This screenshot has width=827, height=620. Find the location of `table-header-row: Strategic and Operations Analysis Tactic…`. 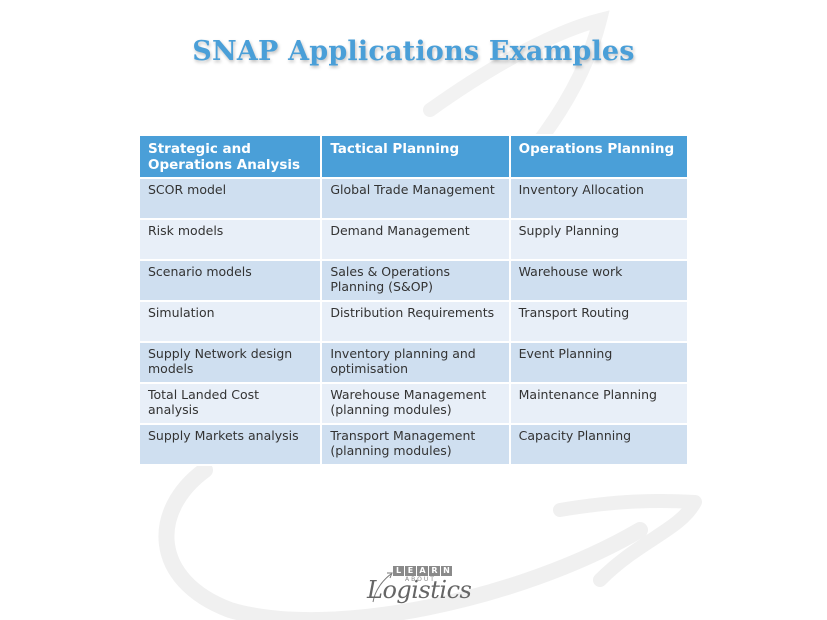

table-header-row: Strategic and Operations Analysis Tactic… is located at coordinates (413, 156).